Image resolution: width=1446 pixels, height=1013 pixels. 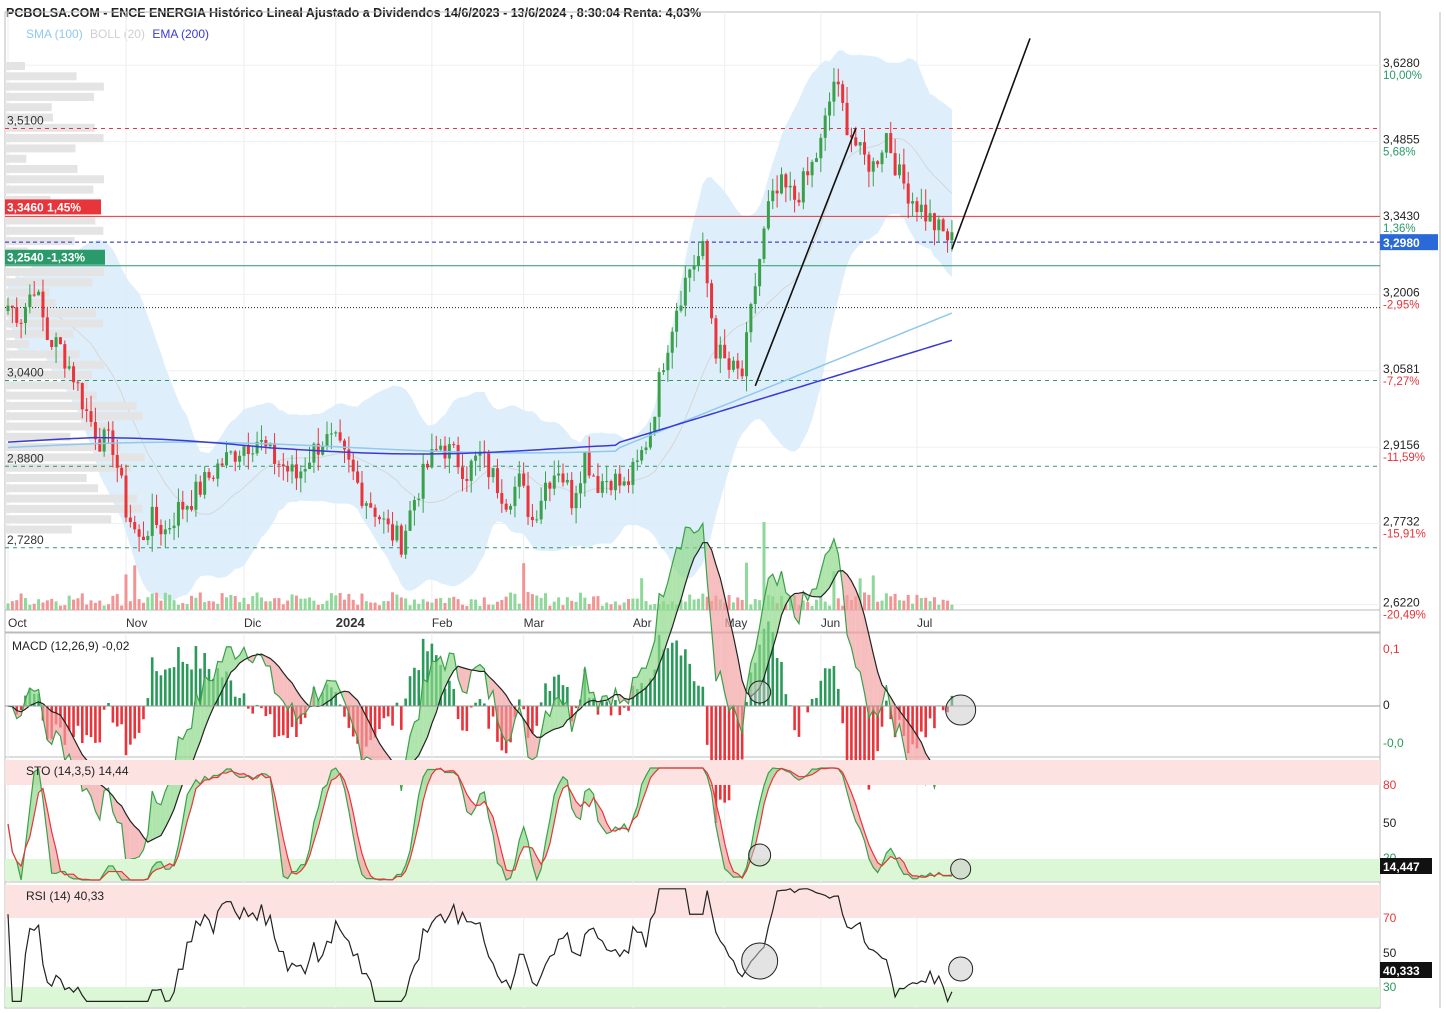 What do you see at coordinates (1401, 369) in the screenshot?
I see `price-tick-label: 3,0581` at bounding box center [1401, 369].